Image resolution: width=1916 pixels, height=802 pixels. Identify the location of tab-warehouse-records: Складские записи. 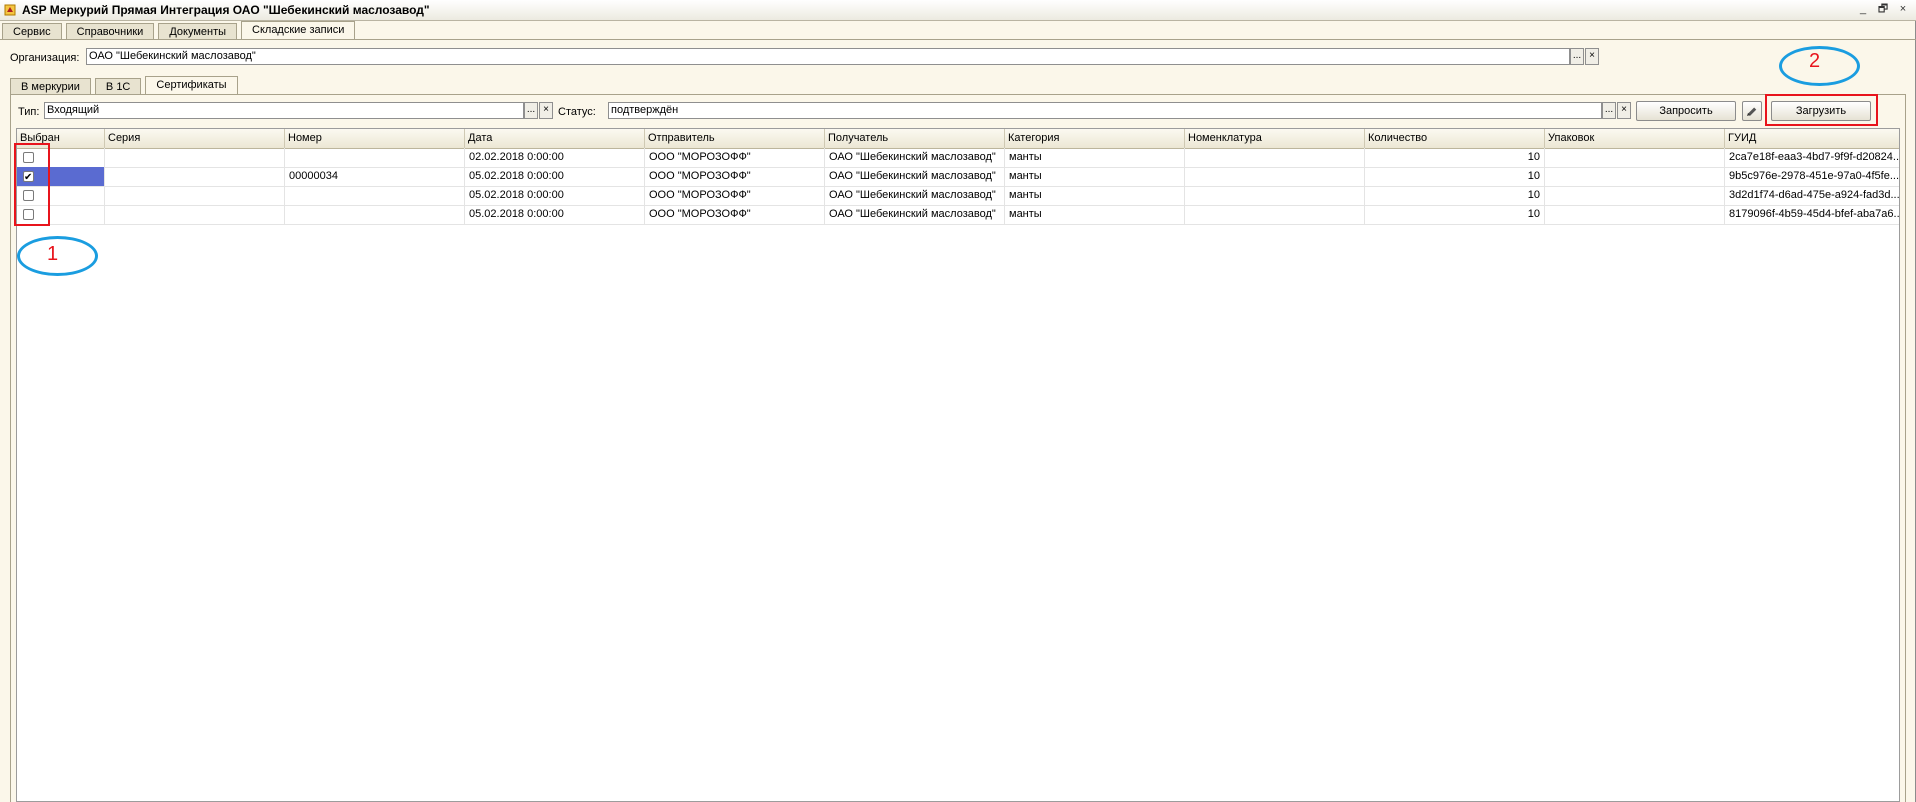
(298, 30).